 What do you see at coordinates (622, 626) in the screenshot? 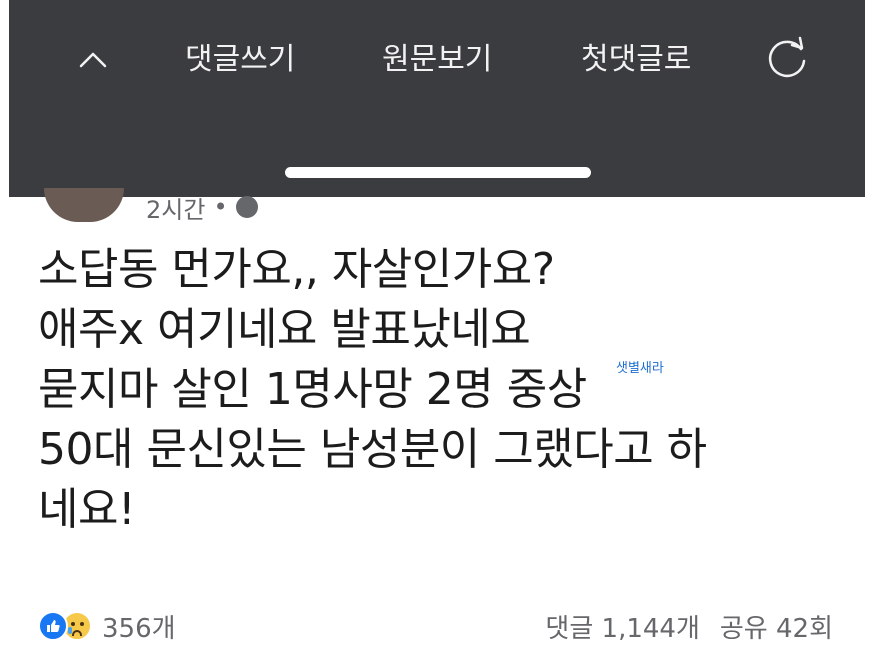
I see `comment-count: 댓글 1,144개` at bounding box center [622, 626].